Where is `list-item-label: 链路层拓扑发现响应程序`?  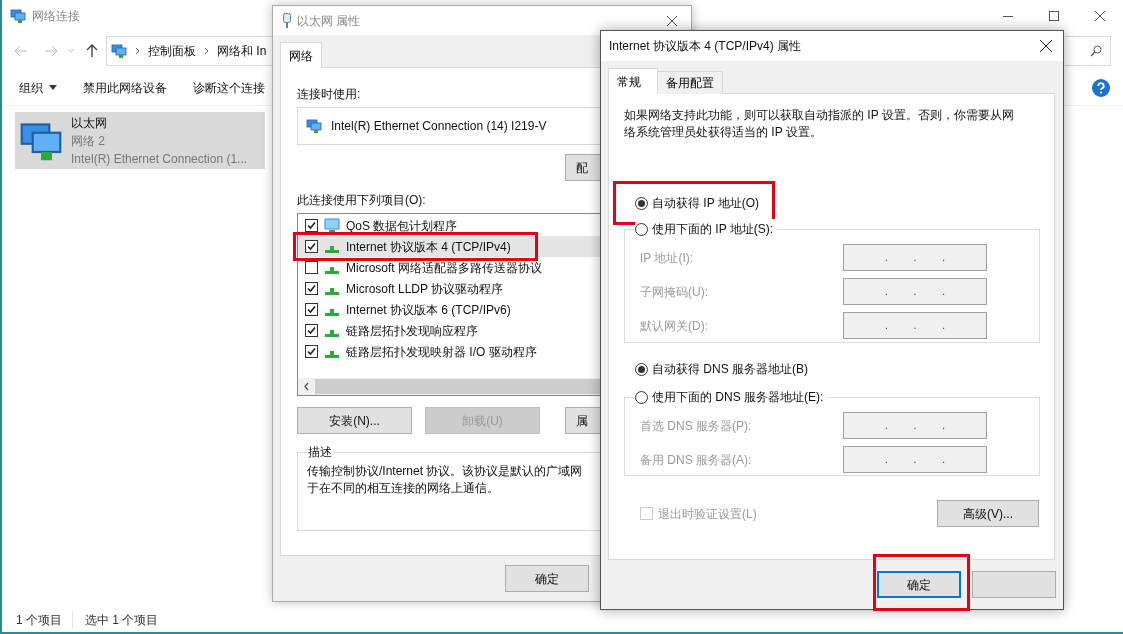 list-item-label: 链路层拓扑发现响应程序 is located at coordinates (412, 331).